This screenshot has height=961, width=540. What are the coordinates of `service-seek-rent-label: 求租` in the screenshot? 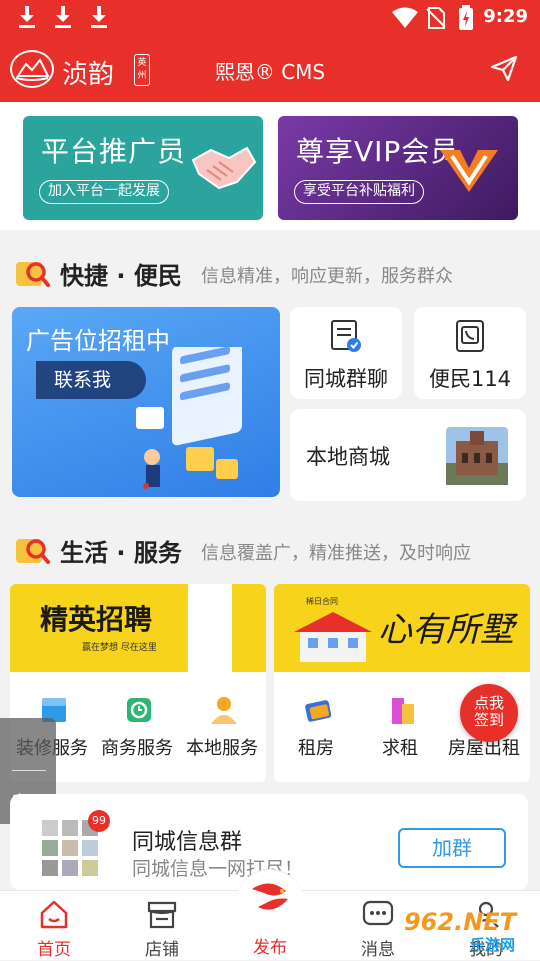 It's located at (400, 748).